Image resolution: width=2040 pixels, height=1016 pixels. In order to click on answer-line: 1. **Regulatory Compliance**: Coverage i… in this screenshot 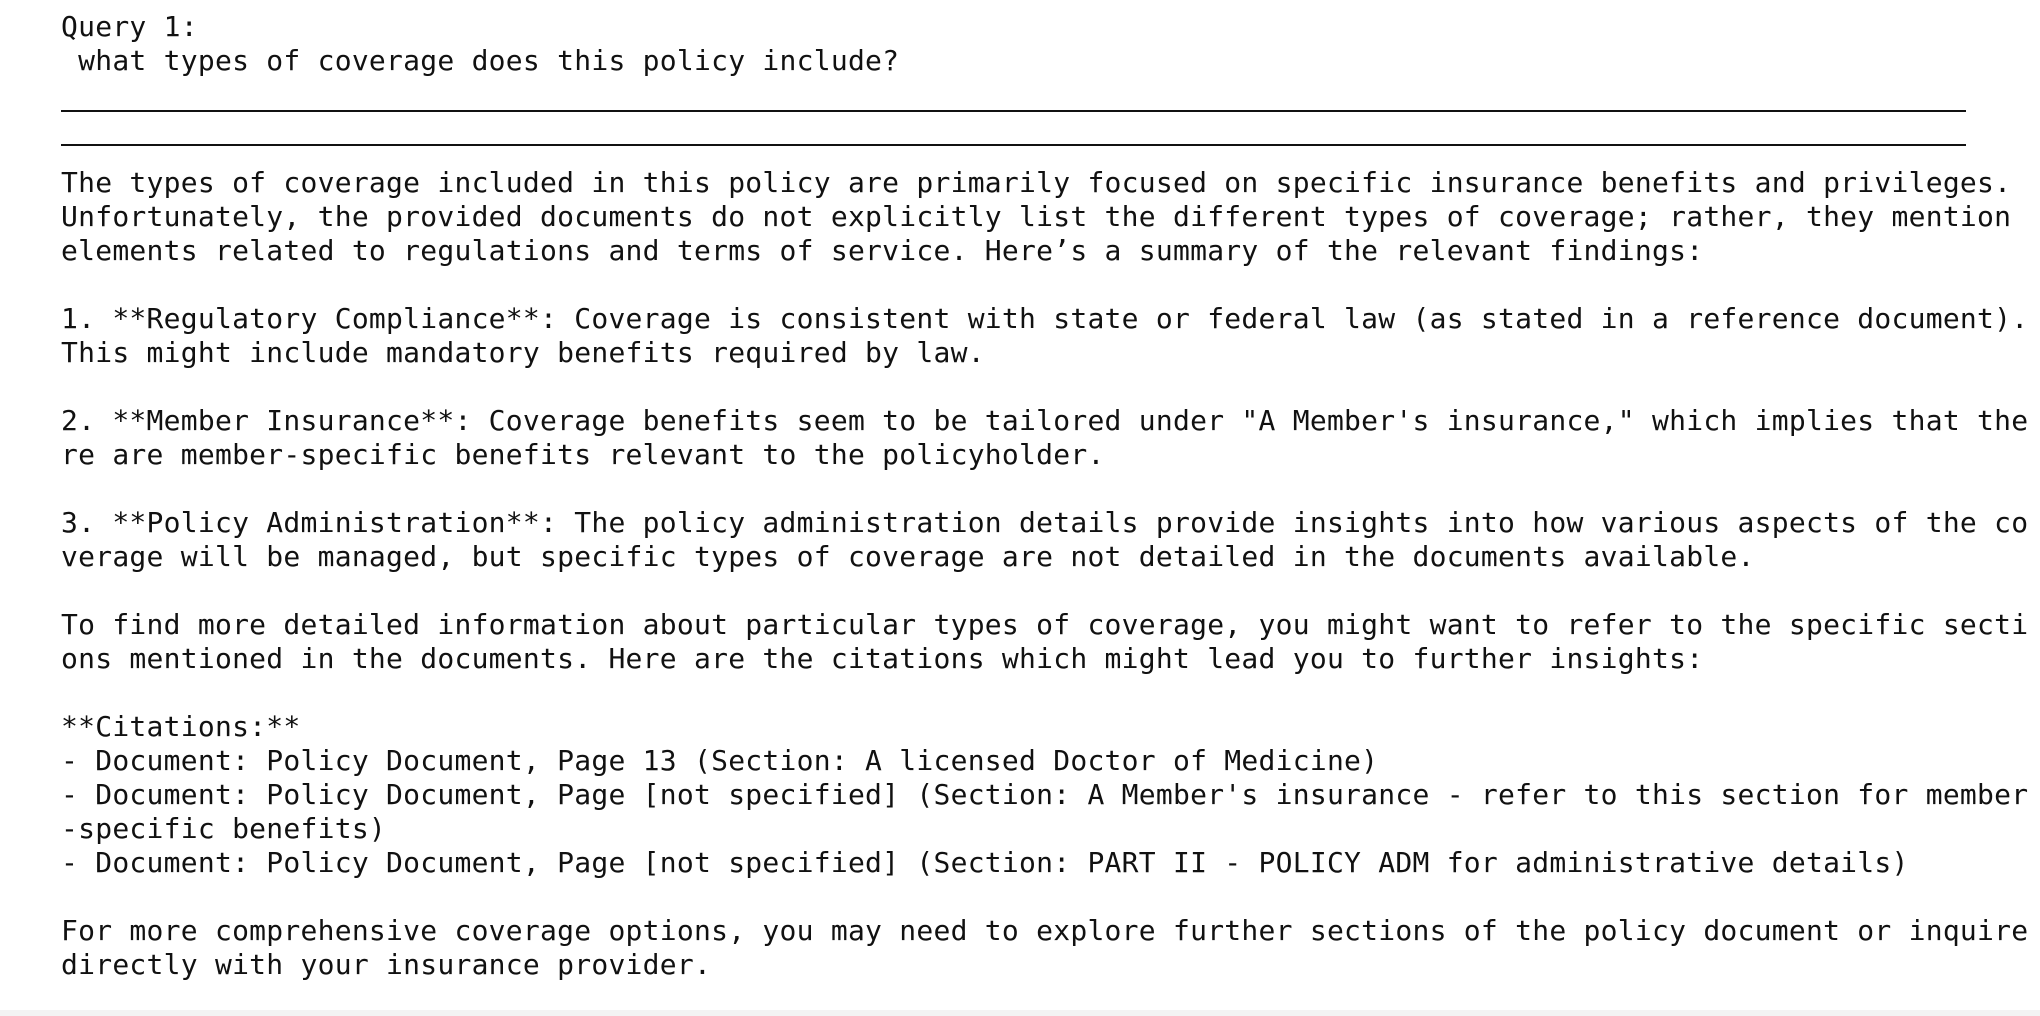, I will do `click(1045, 318)`.